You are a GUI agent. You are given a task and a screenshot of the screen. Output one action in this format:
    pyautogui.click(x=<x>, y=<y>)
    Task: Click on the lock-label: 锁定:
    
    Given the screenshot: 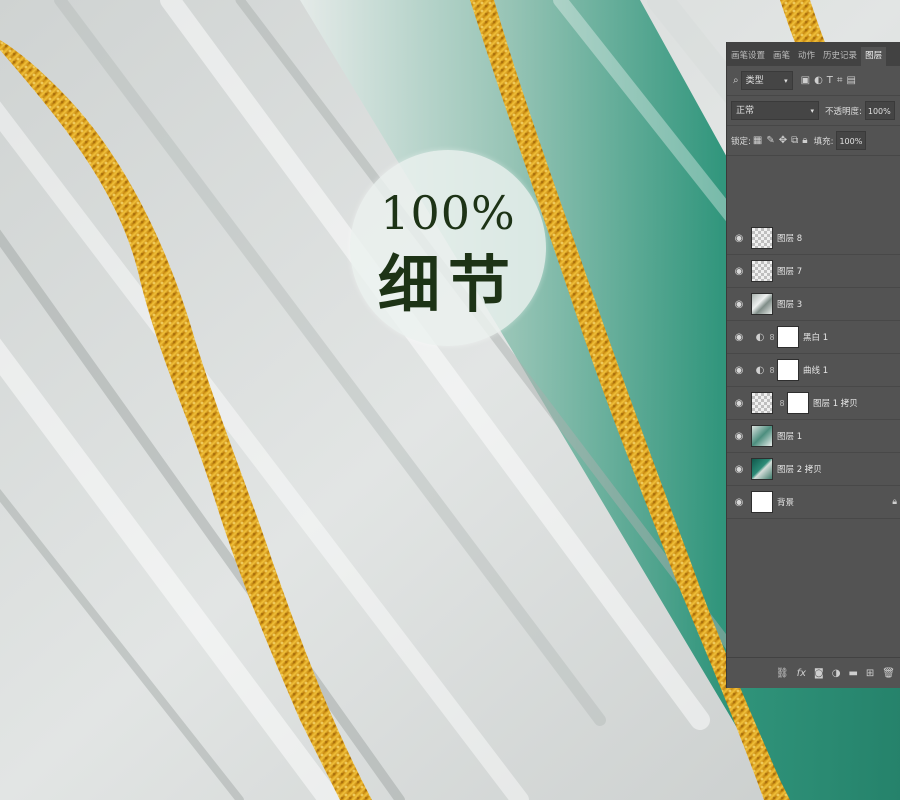 What is the action you would take?
    pyautogui.click(x=741, y=141)
    